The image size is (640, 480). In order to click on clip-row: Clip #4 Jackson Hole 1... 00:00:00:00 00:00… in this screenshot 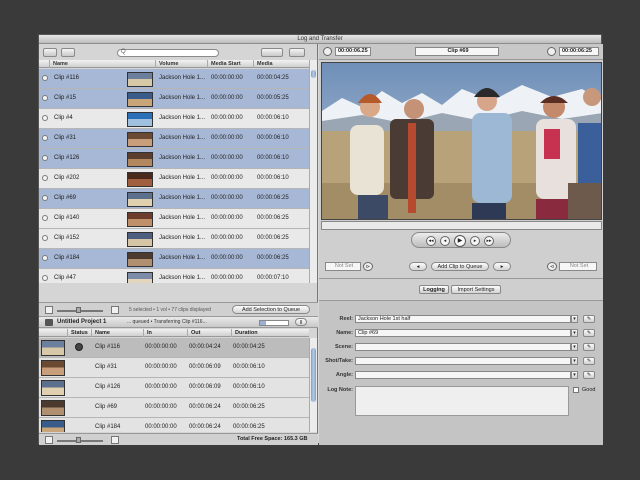, I will do `click(174, 119)`.